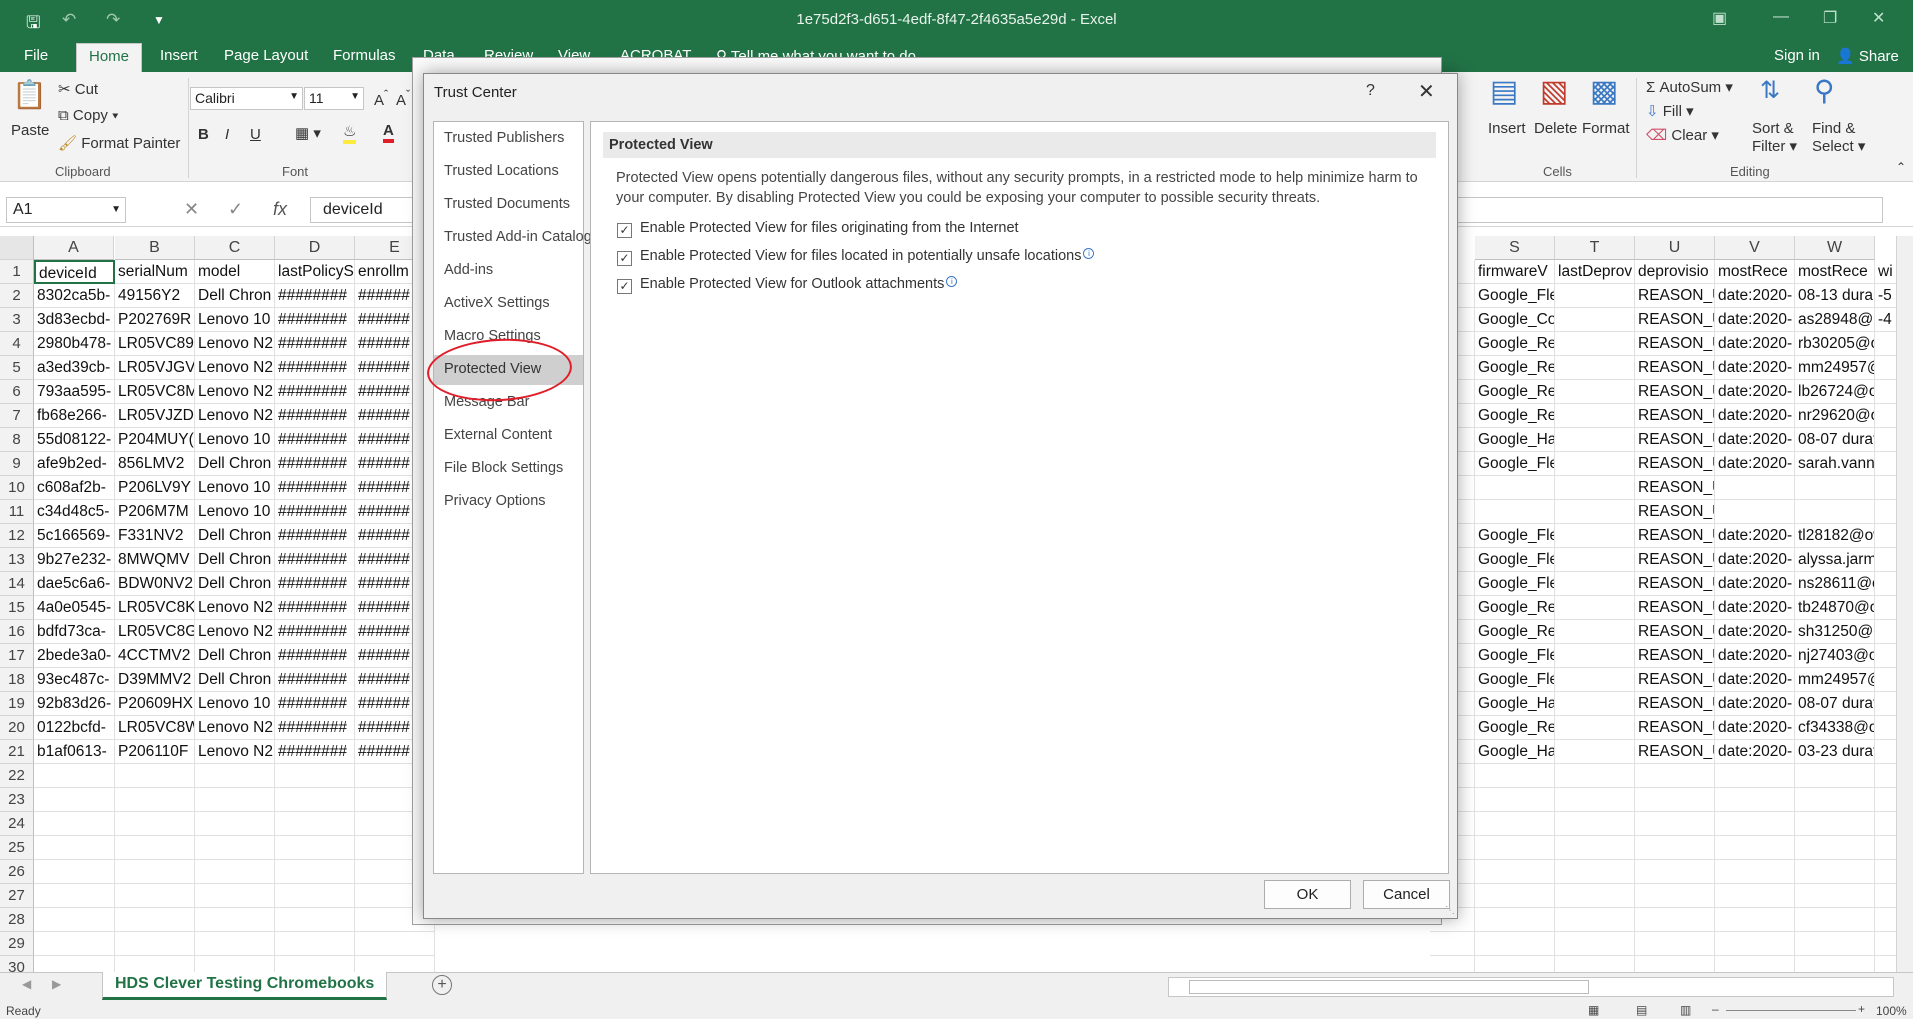 The image size is (1913, 1019). What do you see at coordinates (74, 248) in the screenshot?
I see `column-header: A` at bounding box center [74, 248].